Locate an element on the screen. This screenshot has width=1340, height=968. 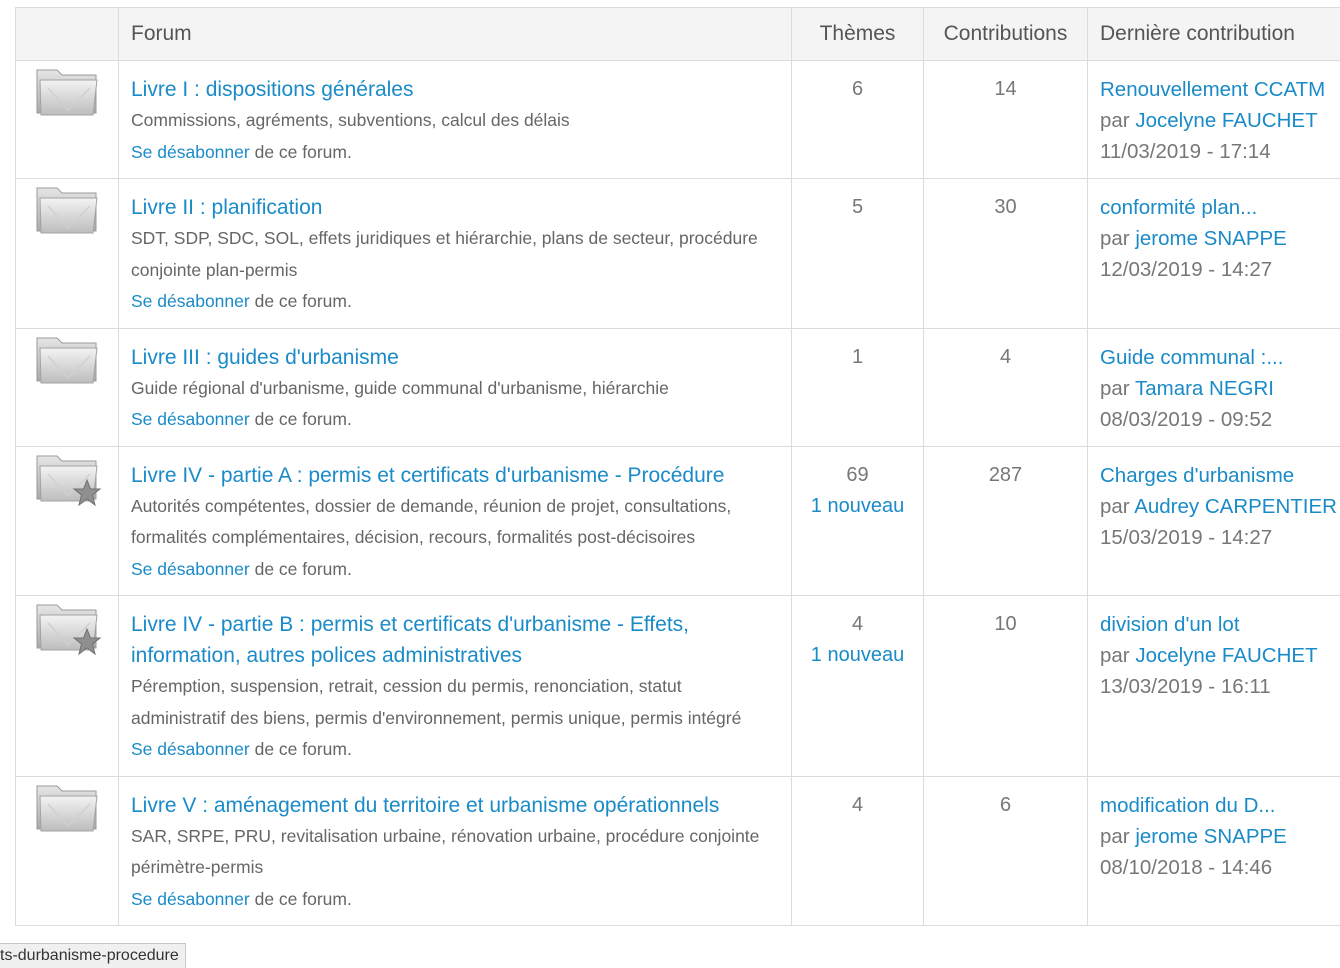
forum-title-link: Livre III : guides d'urbanisme is located at coordinates (455, 357).